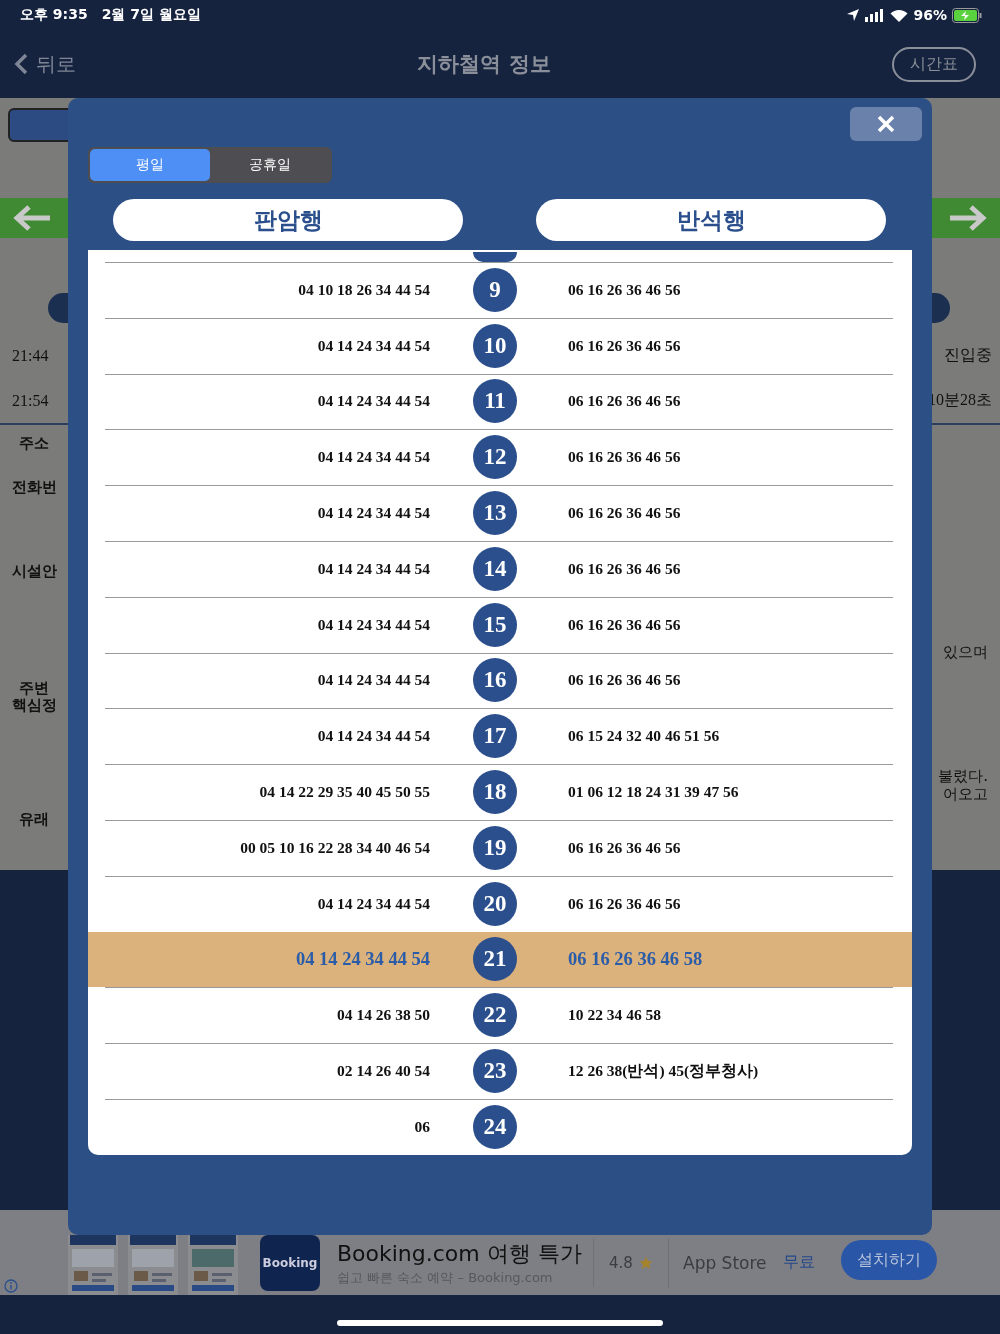 The width and height of the screenshot is (1000, 1334). I want to click on info-label: 전화번, so click(34, 487).